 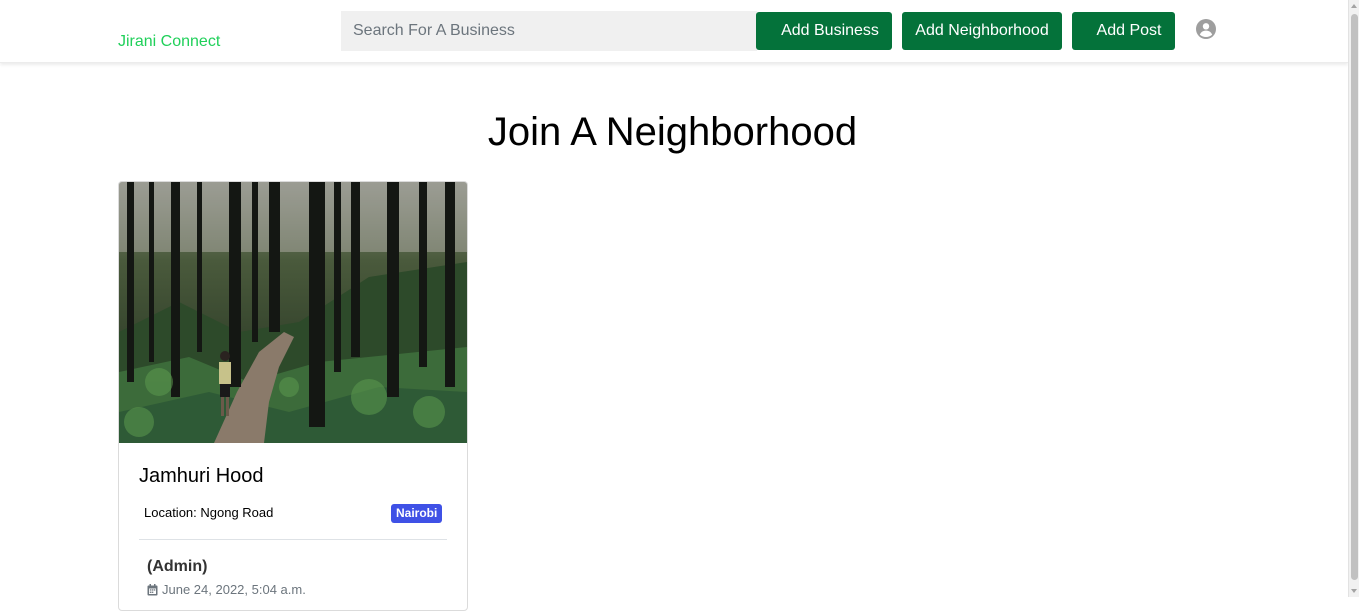 I want to click on scroll-down-arrow-icon, so click(x=1354, y=591).